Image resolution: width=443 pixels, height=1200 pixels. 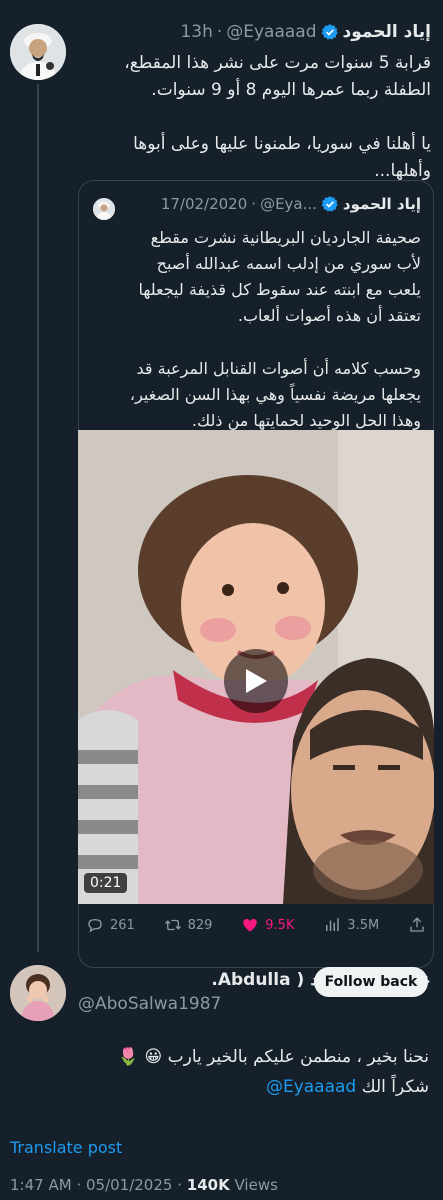 I want to click on repost-icon, so click(x=172, y=925).